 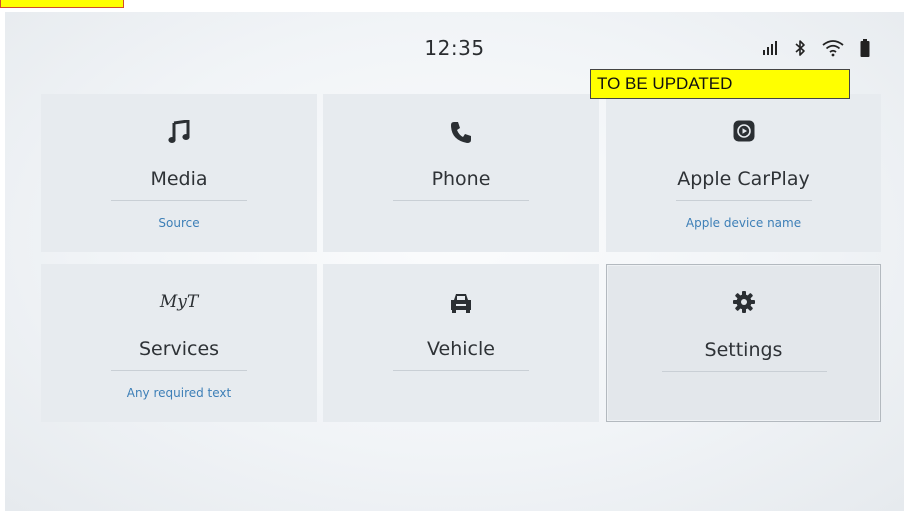 What do you see at coordinates (833, 48) in the screenshot?
I see `wifi-icon` at bounding box center [833, 48].